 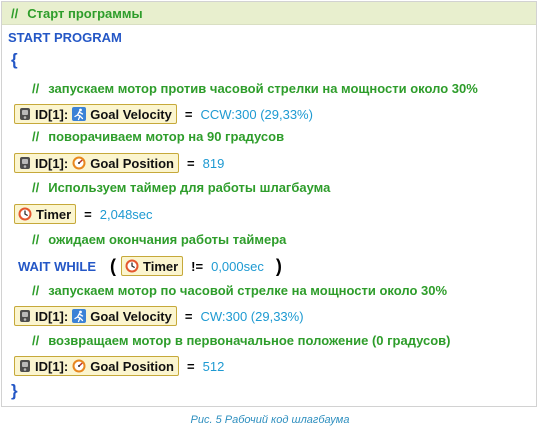 I want to click on open-paren: (, so click(x=113, y=265).